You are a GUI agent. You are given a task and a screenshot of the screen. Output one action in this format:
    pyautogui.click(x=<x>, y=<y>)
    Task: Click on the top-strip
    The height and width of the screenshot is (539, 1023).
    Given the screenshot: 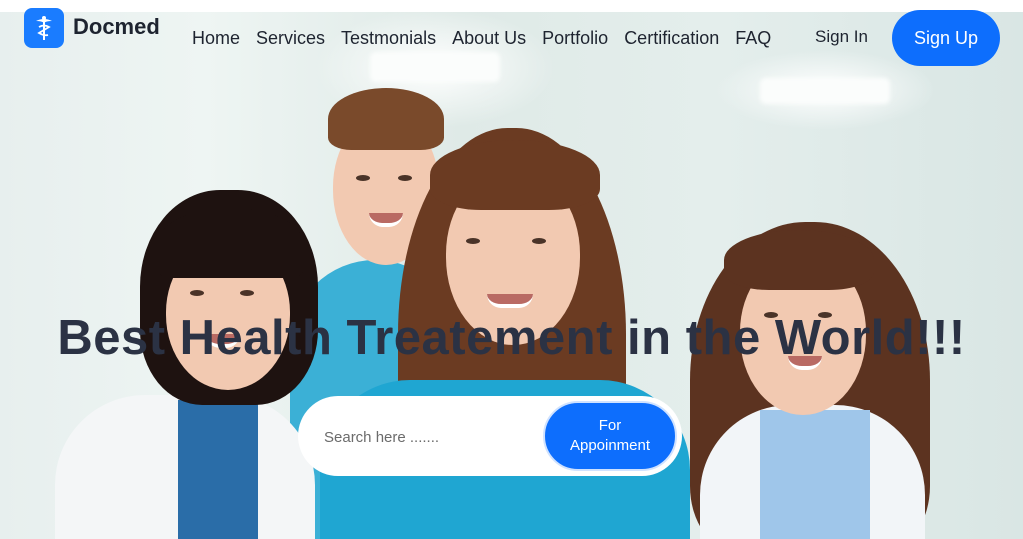 What is the action you would take?
    pyautogui.click(x=511, y=6)
    